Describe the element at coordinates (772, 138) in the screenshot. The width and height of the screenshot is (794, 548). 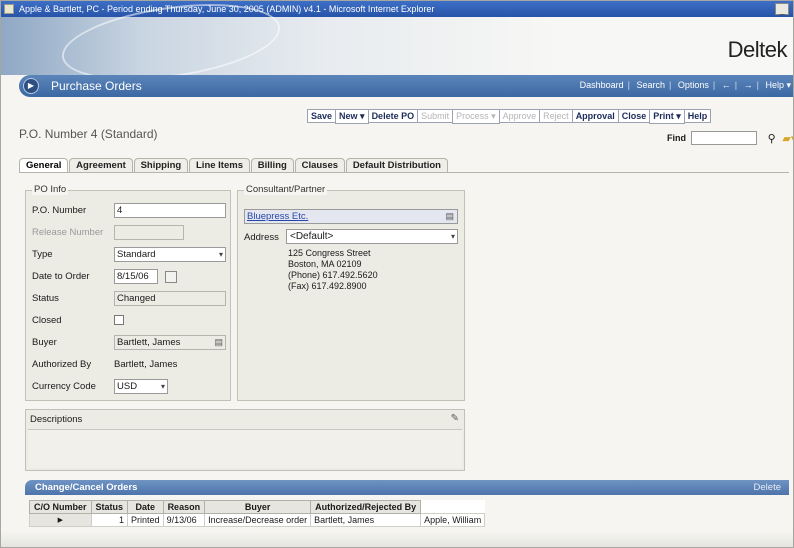
I see `binoculars-icon: ⚲` at that location.